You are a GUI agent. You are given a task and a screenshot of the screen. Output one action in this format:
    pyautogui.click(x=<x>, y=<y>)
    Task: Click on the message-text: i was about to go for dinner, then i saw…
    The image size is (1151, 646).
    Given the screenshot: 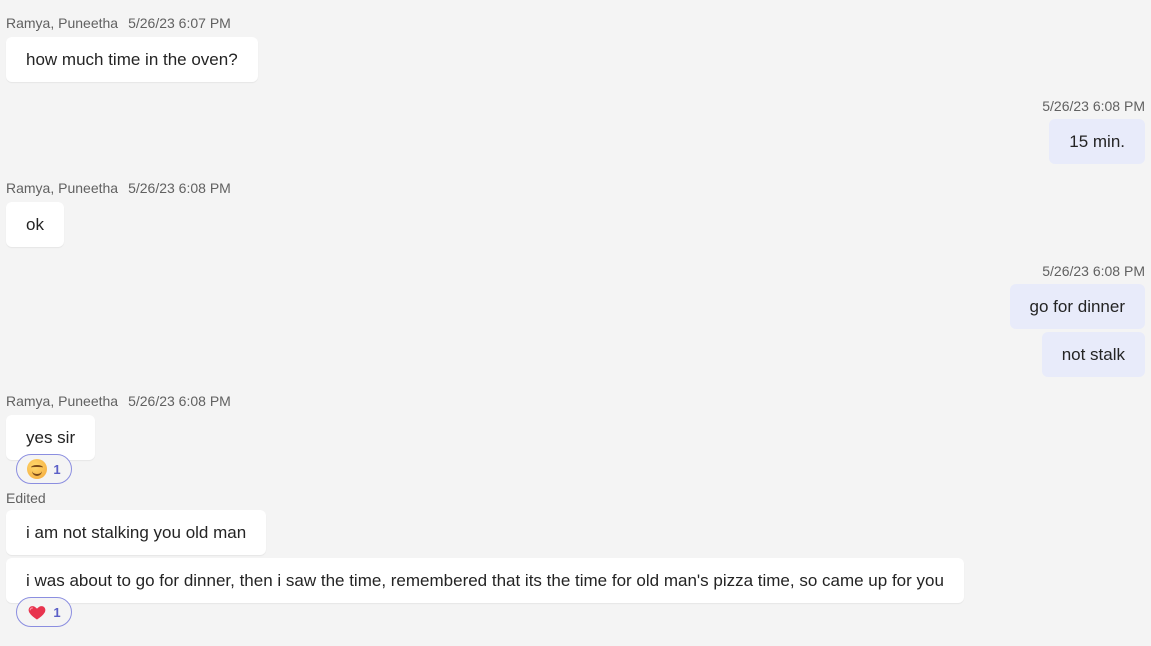 What is the action you would take?
    pyautogui.click(x=485, y=580)
    